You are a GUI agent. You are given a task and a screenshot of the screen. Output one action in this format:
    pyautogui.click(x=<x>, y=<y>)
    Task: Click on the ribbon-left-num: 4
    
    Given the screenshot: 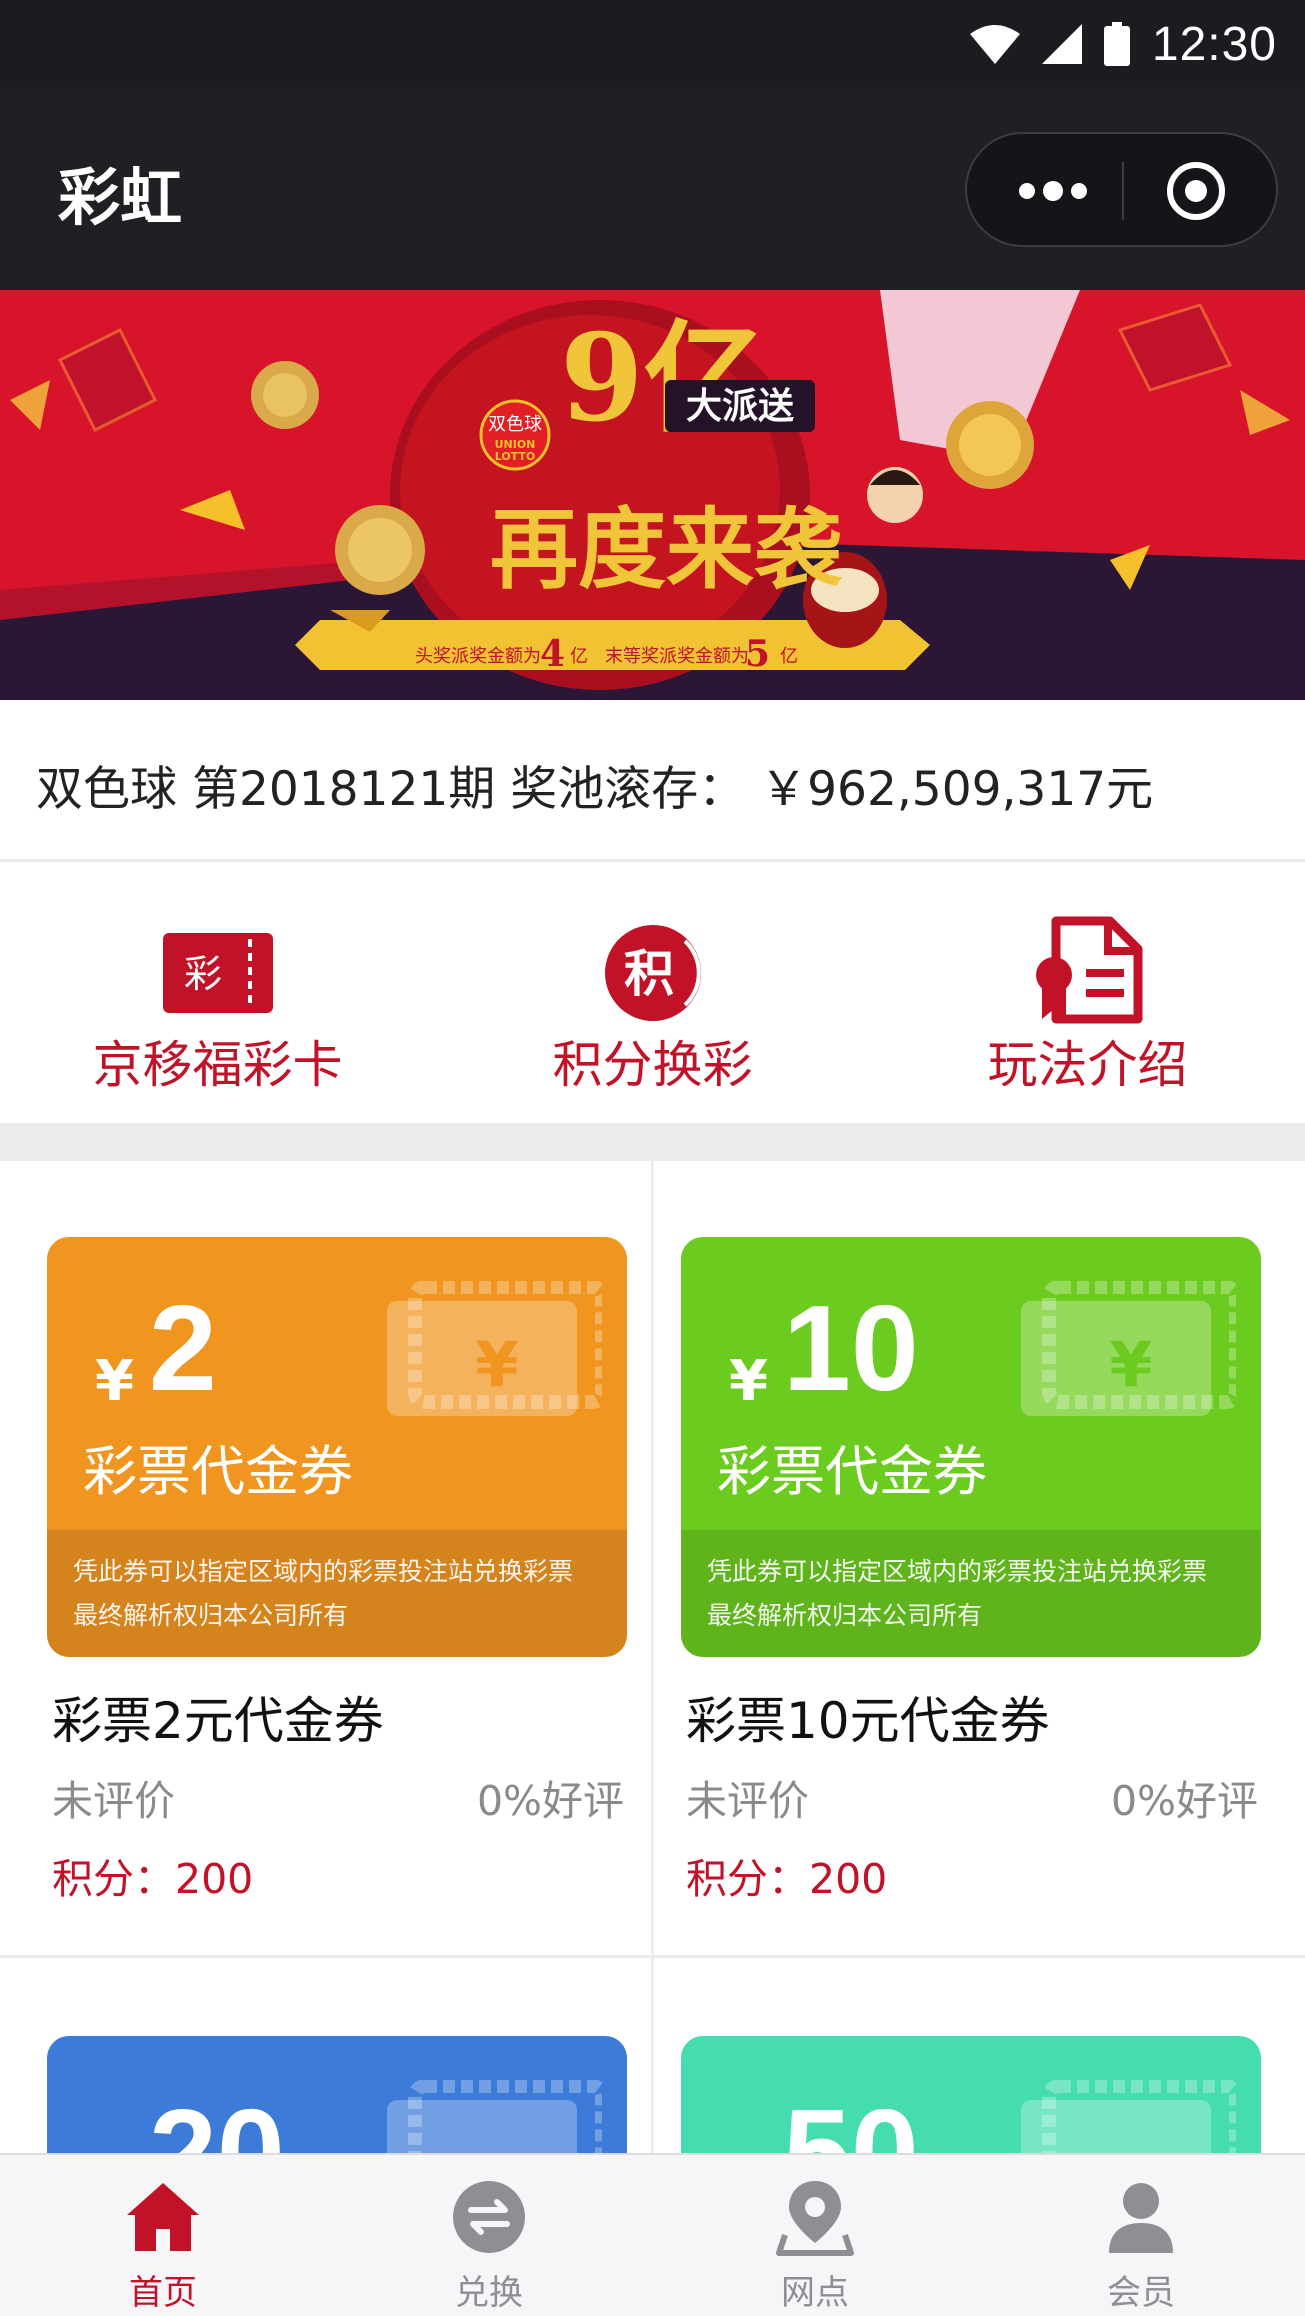 What is the action you would take?
    pyautogui.click(x=552, y=654)
    